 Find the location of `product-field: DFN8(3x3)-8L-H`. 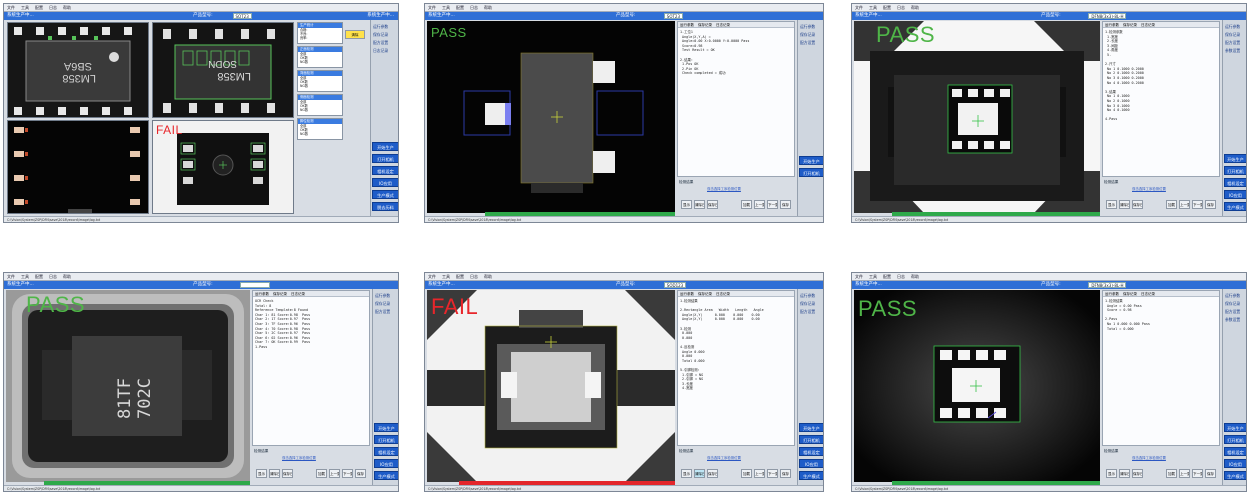

product-field: DFN8(3x3)-8L-H is located at coordinates (1107, 16).